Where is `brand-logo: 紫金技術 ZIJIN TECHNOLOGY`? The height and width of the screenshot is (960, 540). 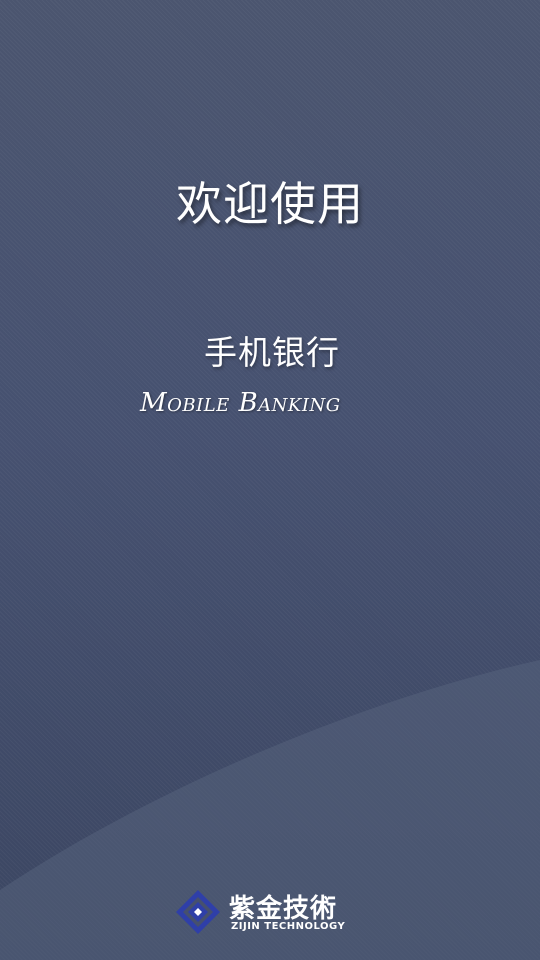 brand-logo: 紫金技術 ZIJIN TECHNOLOGY is located at coordinates (274, 913).